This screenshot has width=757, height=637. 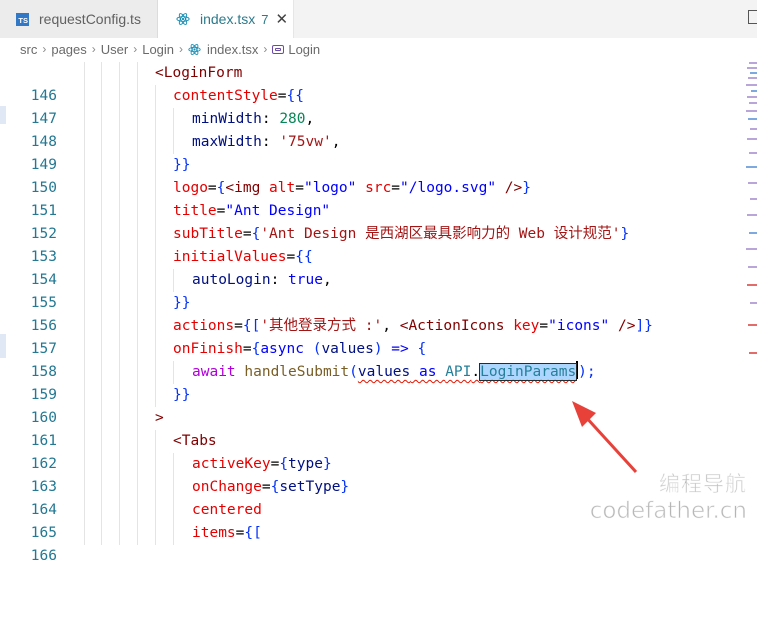 I want to click on breadcrumb-pages: pages, so click(x=68, y=49).